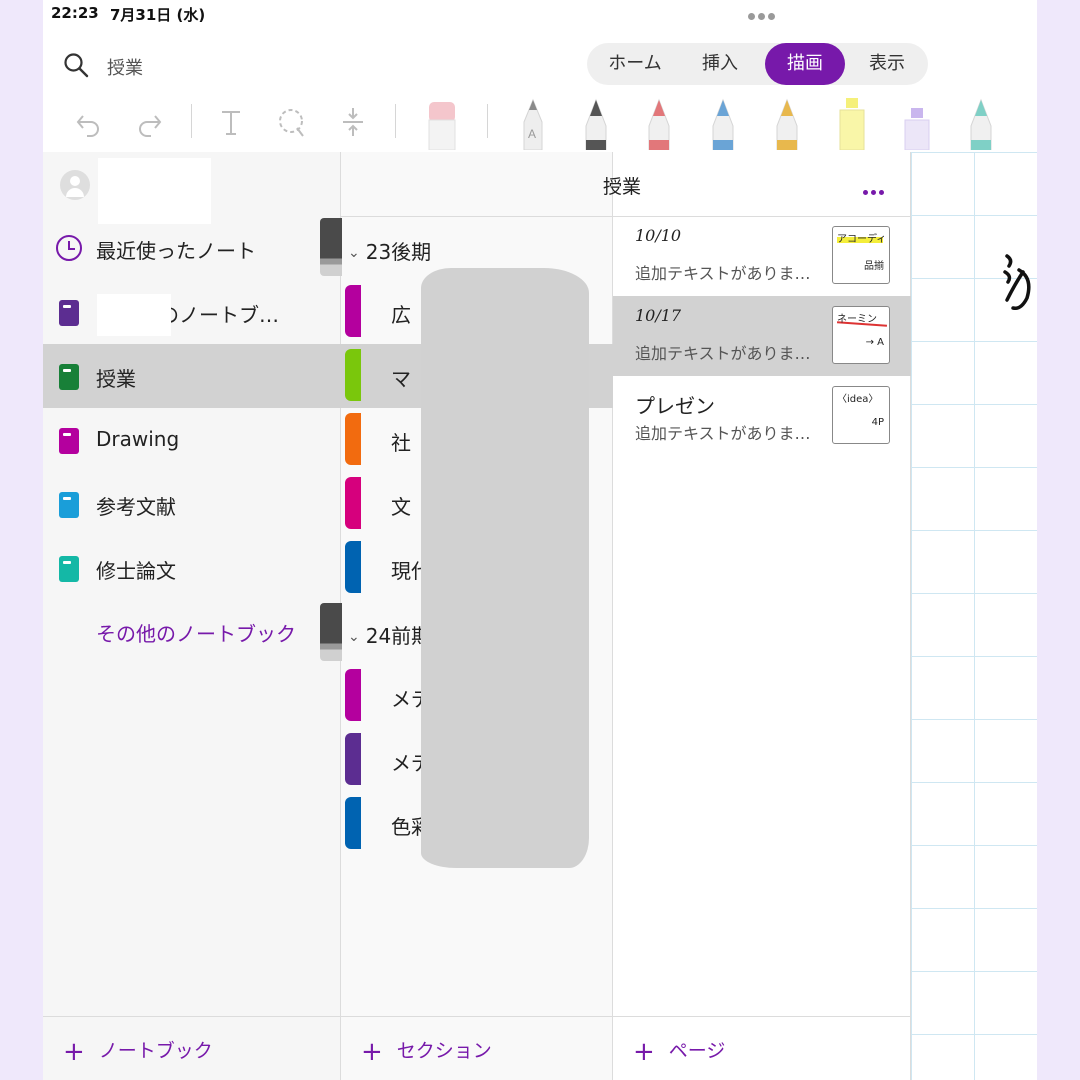 Image resolution: width=1080 pixels, height=1080 pixels. I want to click on thumbnail-text: 〈idea〉, so click(858, 399).